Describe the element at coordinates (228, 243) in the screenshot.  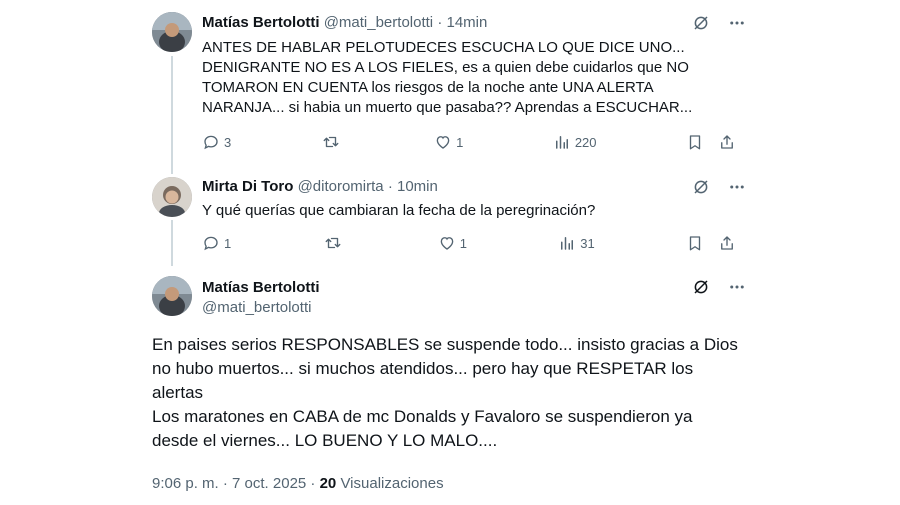
I see `reply-count: 1` at that location.